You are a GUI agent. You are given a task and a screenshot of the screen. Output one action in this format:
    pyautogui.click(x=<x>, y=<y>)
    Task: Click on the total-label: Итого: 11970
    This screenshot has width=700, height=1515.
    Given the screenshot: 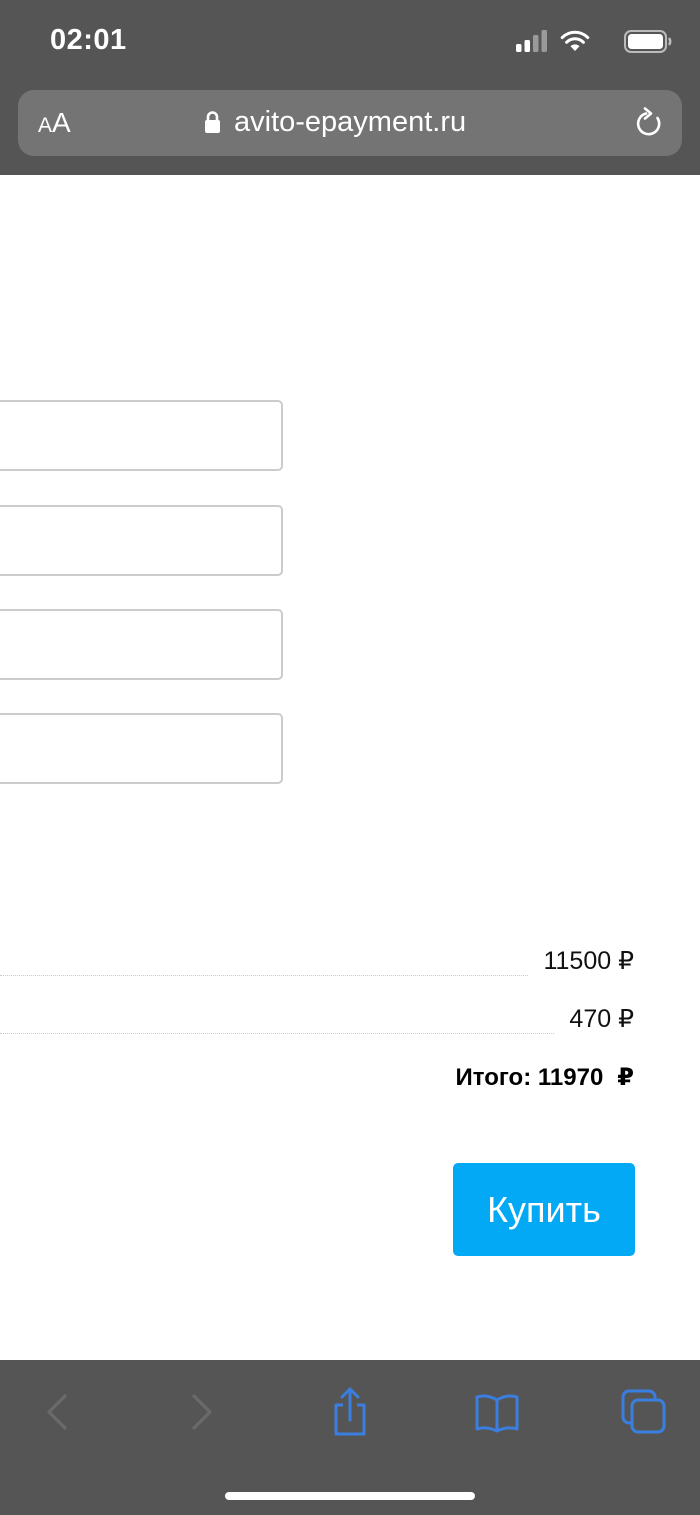 What is the action you would take?
    pyautogui.click(x=529, y=1077)
    